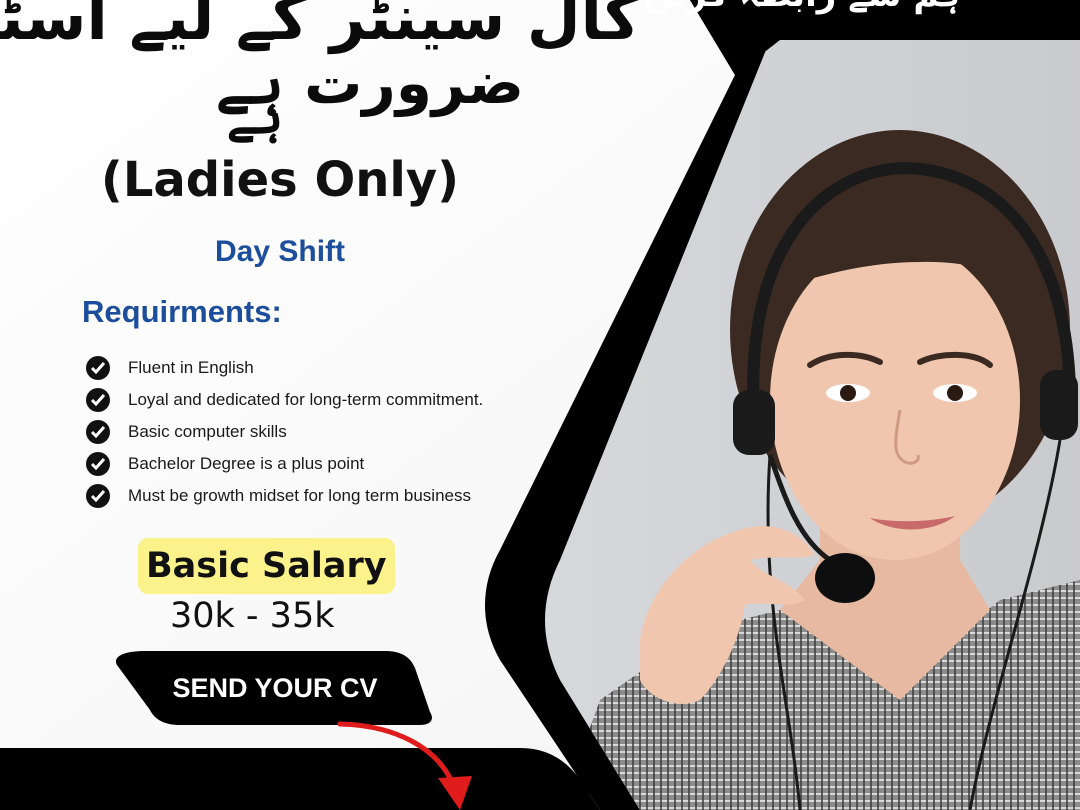 The width and height of the screenshot is (1080, 810). I want to click on headset-icon, so click(845, 578).